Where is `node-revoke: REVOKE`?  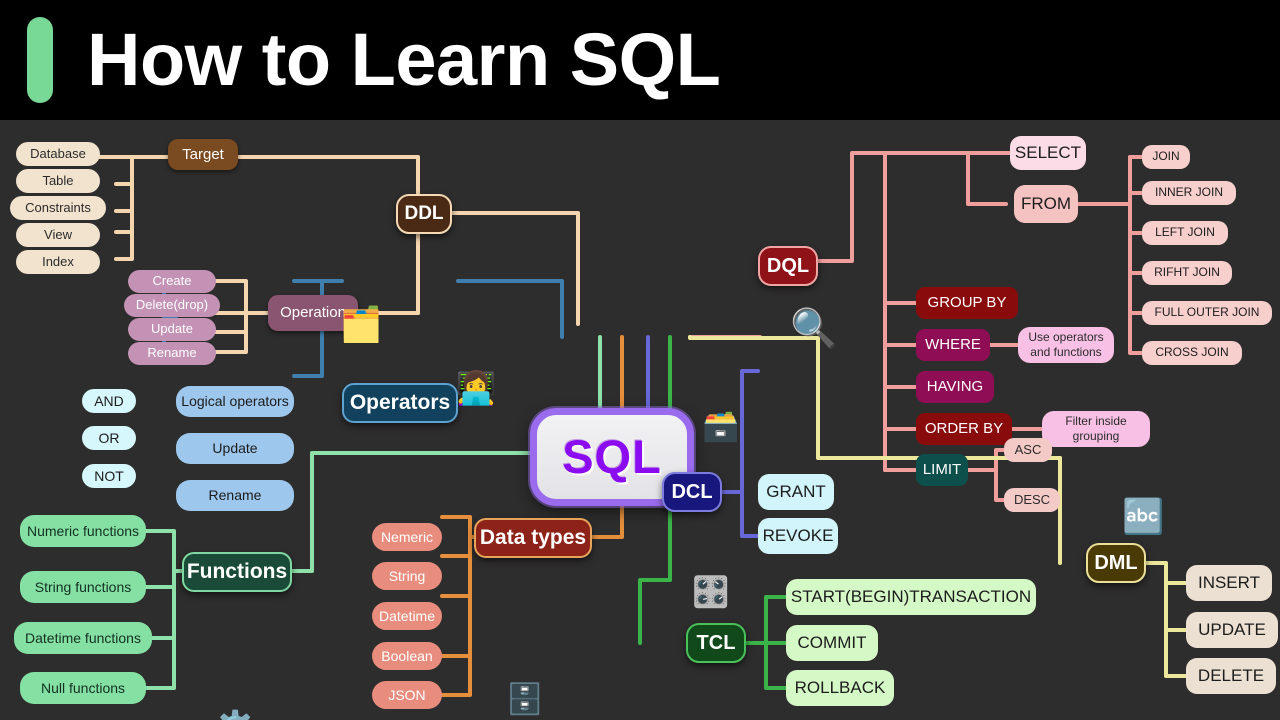 node-revoke: REVOKE is located at coordinates (798, 536).